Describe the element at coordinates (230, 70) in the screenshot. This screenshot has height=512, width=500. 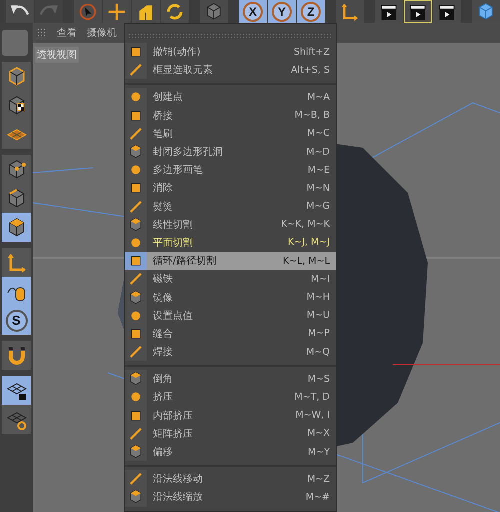
I see `menu-item: 框显选取元素 Alt+S, S` at that location.